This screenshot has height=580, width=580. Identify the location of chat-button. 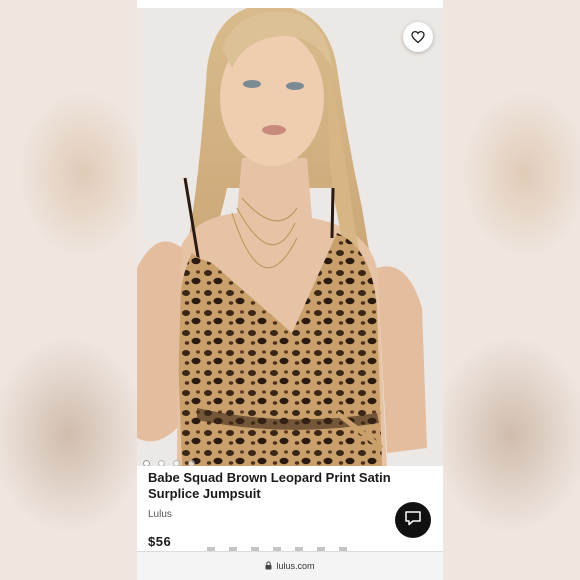
(413, 520).